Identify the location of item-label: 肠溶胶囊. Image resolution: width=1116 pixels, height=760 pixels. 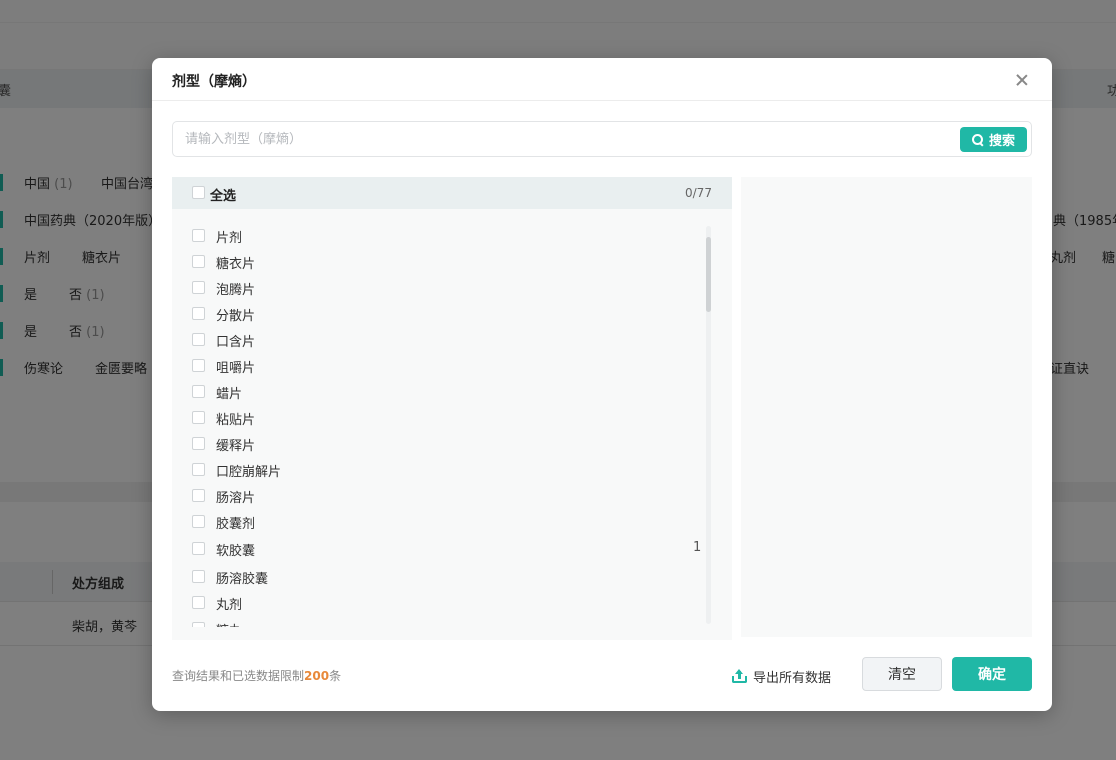
(242, 579).